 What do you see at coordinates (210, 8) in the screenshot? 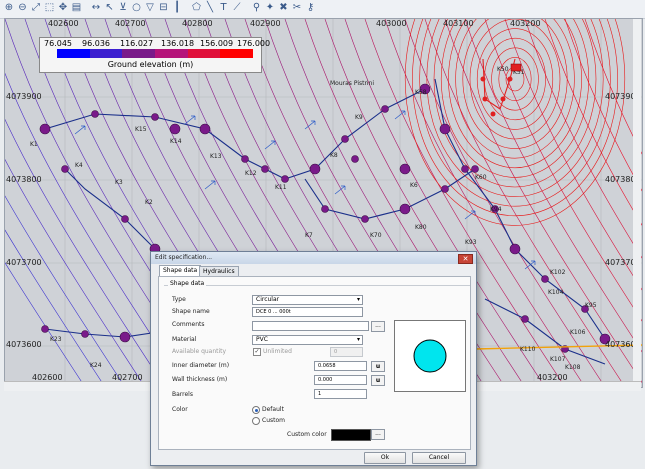
I see `line-tool-icon: ╲` at bounding box center [210, 8].